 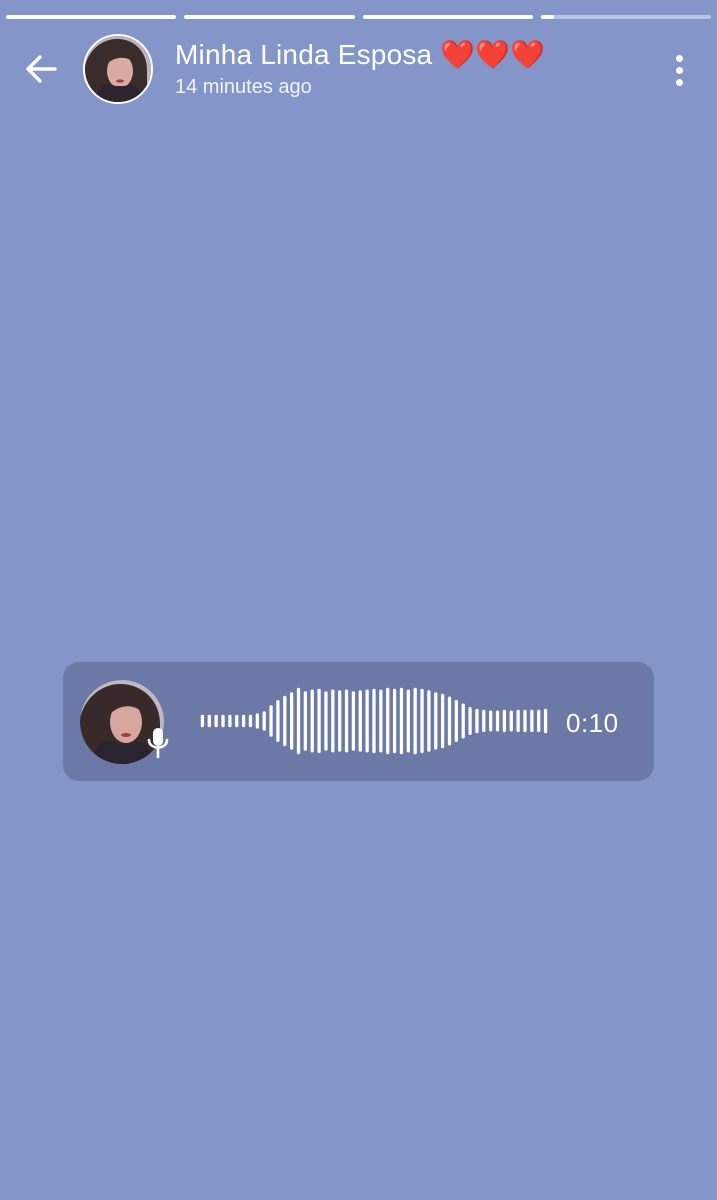 I want to click on more-options-button, so click(x=679, y=70).